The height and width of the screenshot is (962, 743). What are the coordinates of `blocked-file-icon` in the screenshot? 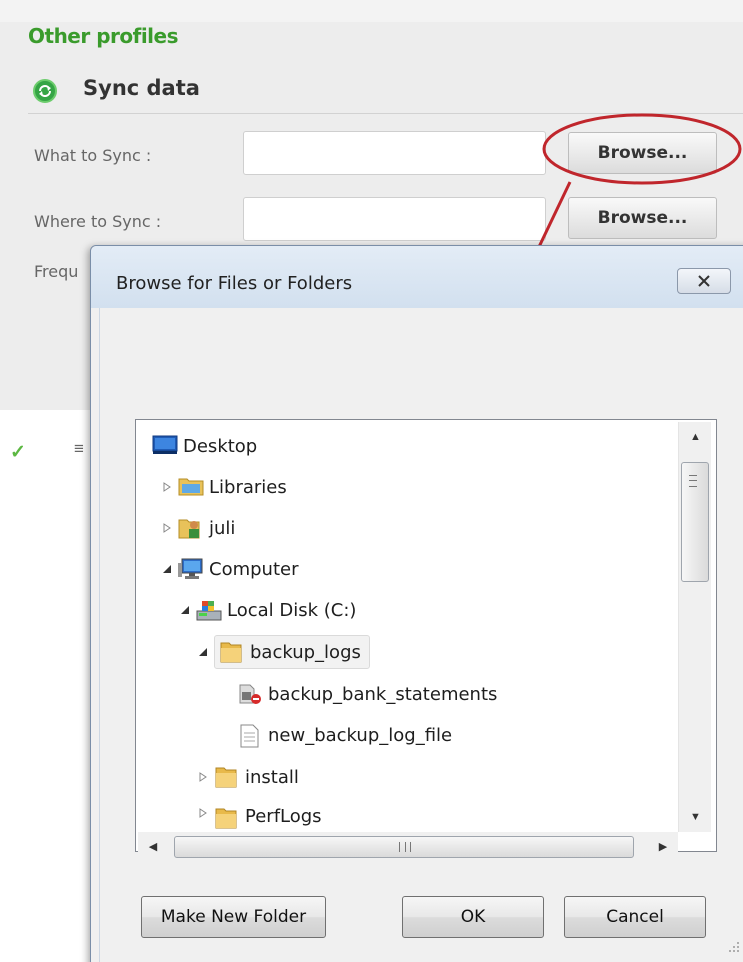 It's located at (250, 694).